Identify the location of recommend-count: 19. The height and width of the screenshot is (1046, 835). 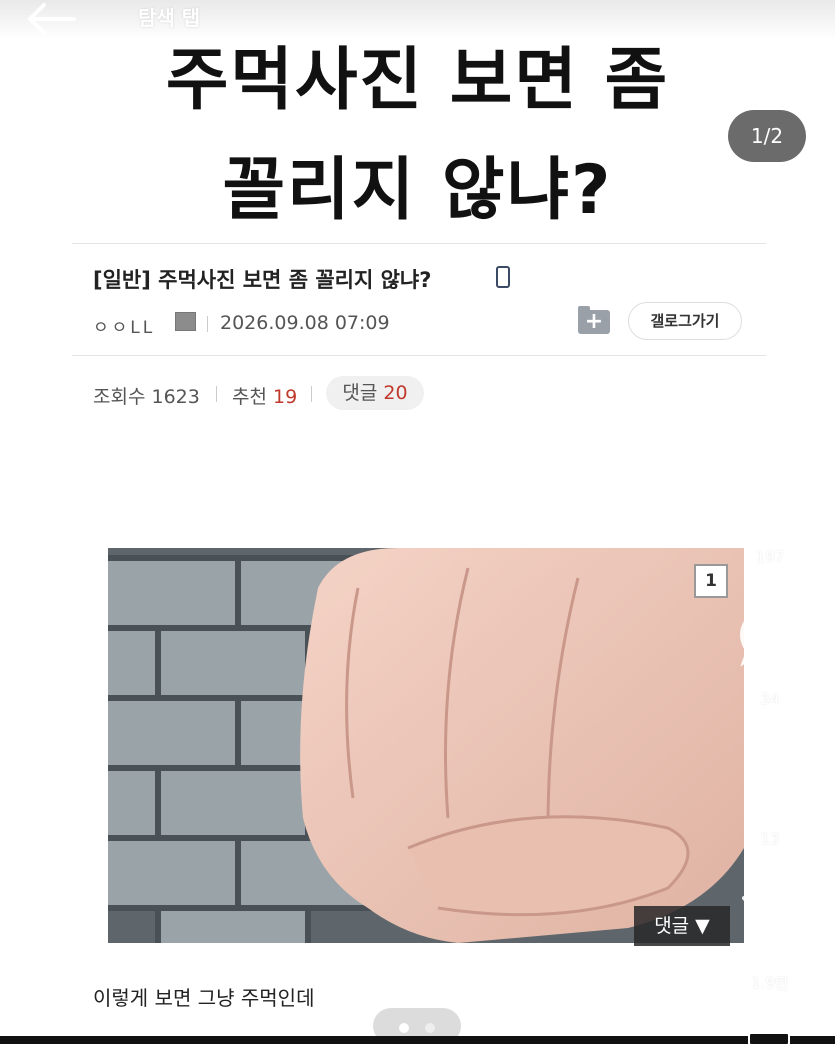
(285, 397).